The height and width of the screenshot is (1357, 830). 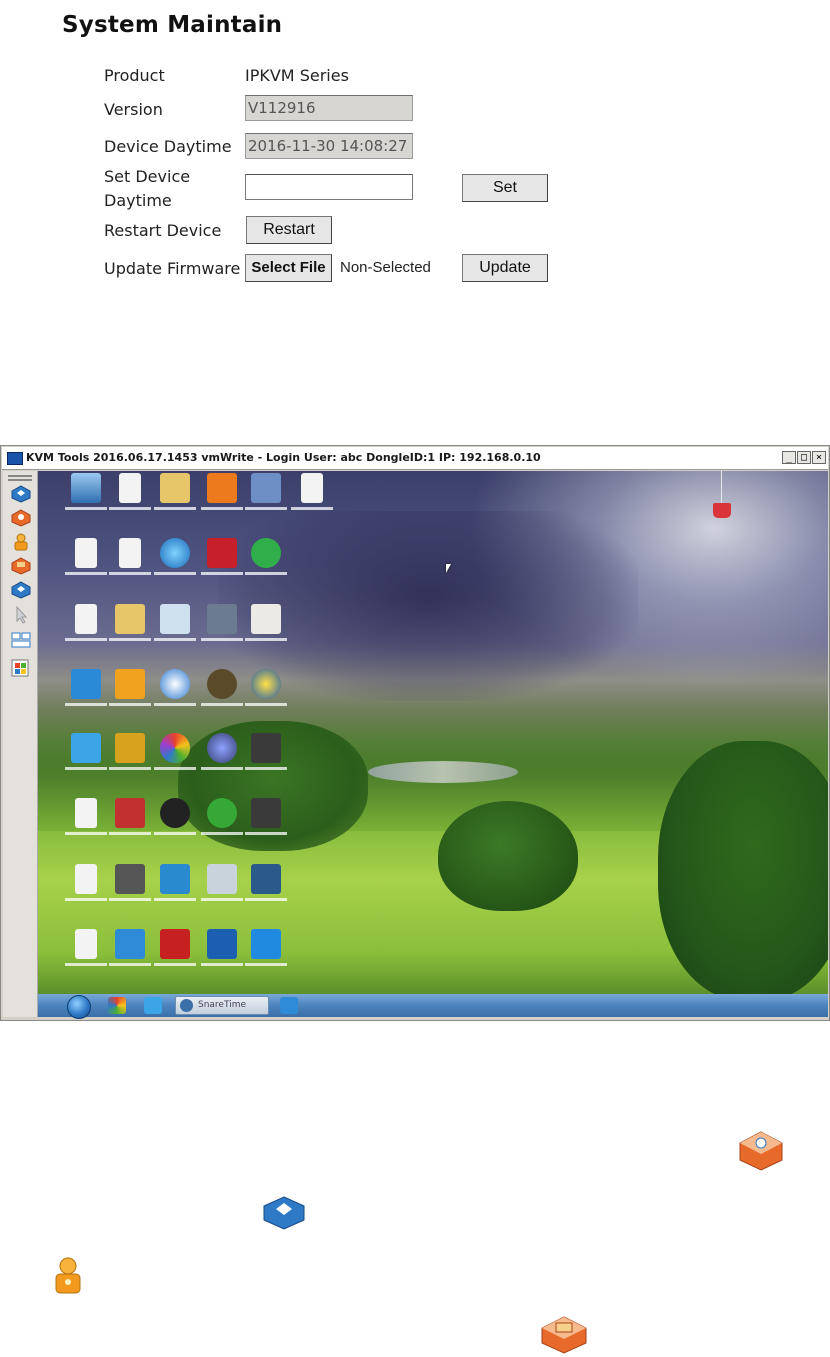 What do you see at coordinates (721, 487) in the screenshot?
I see `gadget-string` at bounding box center [721, 487].